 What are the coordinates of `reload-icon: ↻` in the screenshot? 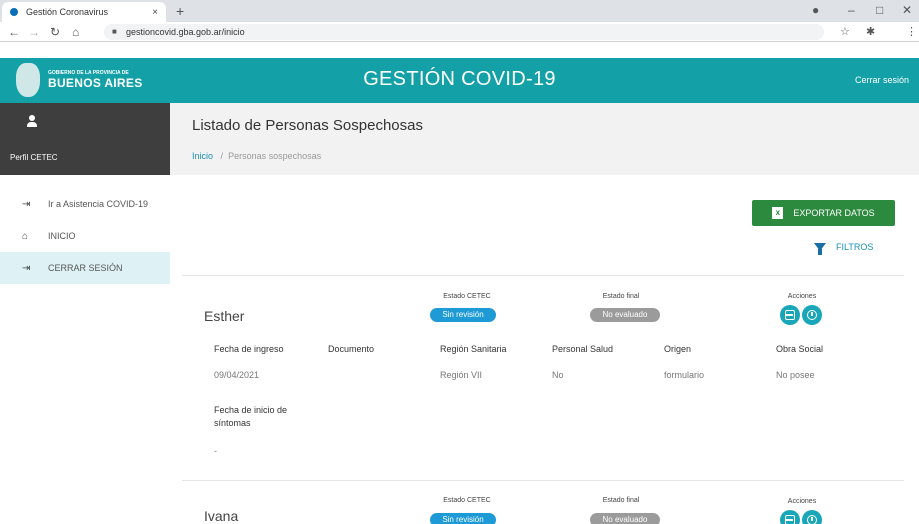 It's located at (55, 32).